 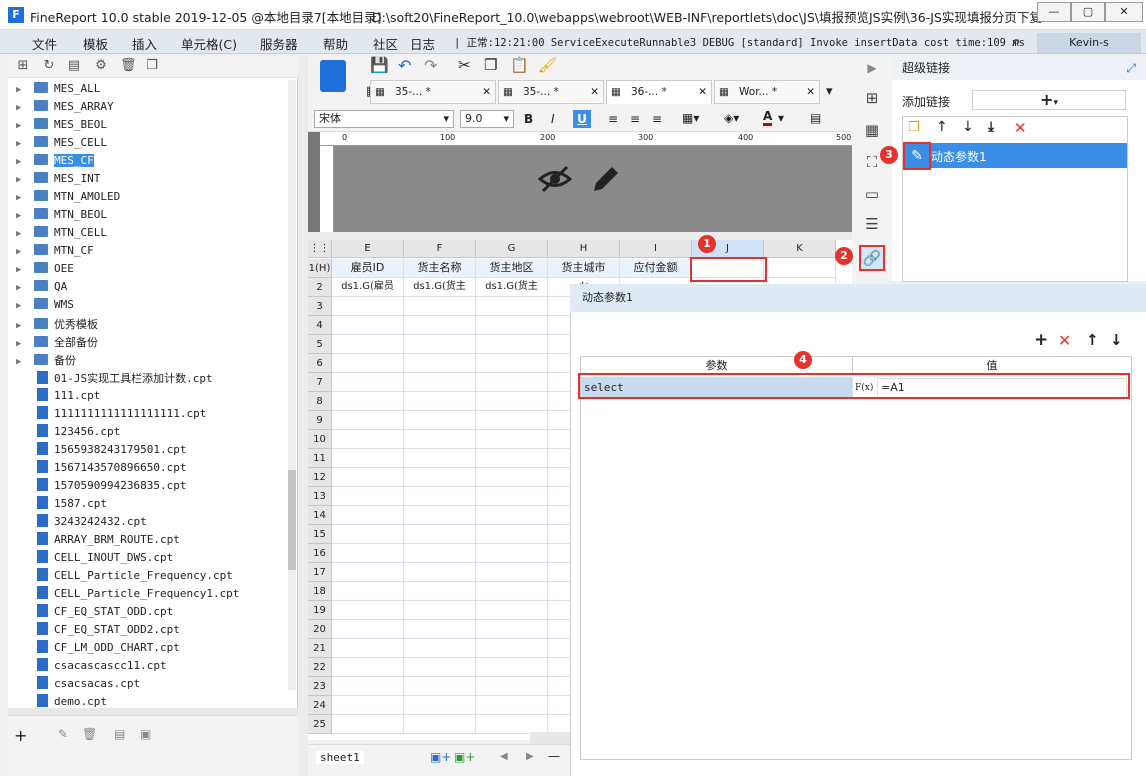 I want to click on merge-icon: ▤, so click(x=815, y=118).